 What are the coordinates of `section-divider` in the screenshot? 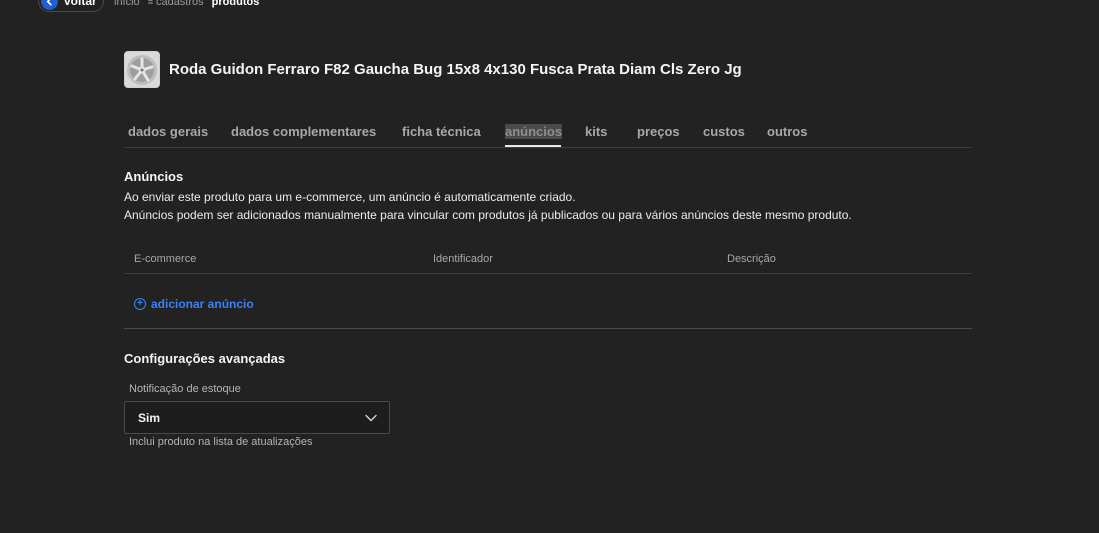 It's located at (548, 328).